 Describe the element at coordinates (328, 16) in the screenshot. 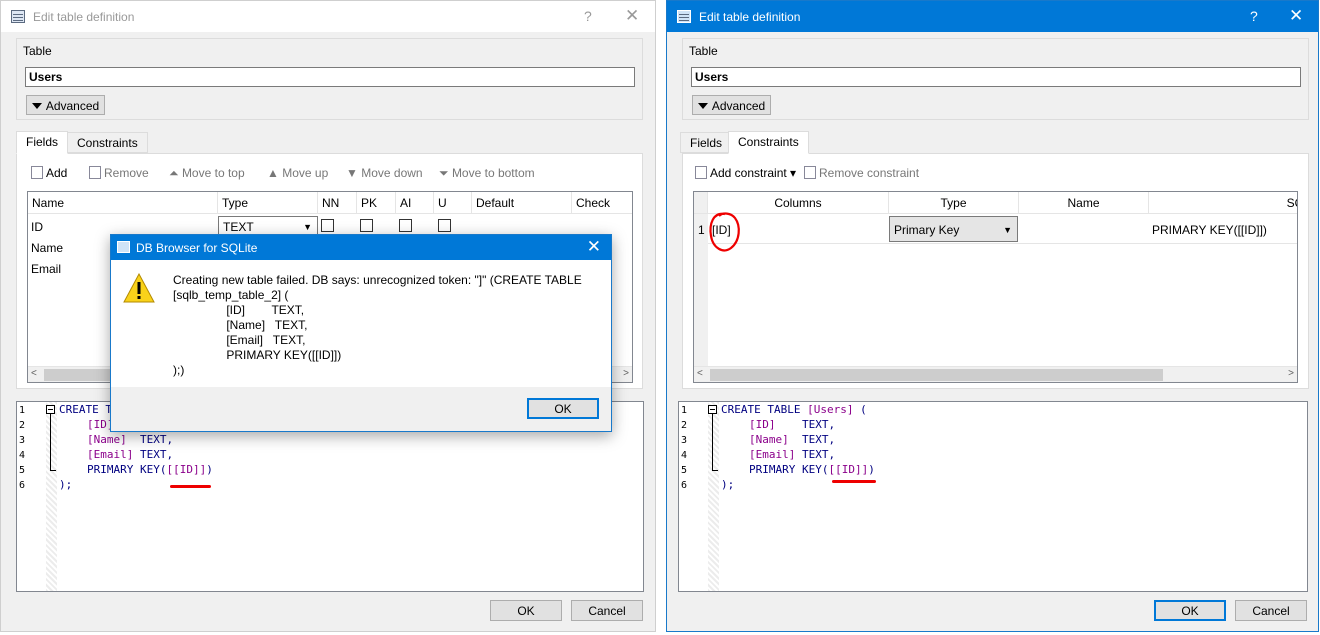

I see `left-title-bar: Edit table definition ? ✕` at that location.